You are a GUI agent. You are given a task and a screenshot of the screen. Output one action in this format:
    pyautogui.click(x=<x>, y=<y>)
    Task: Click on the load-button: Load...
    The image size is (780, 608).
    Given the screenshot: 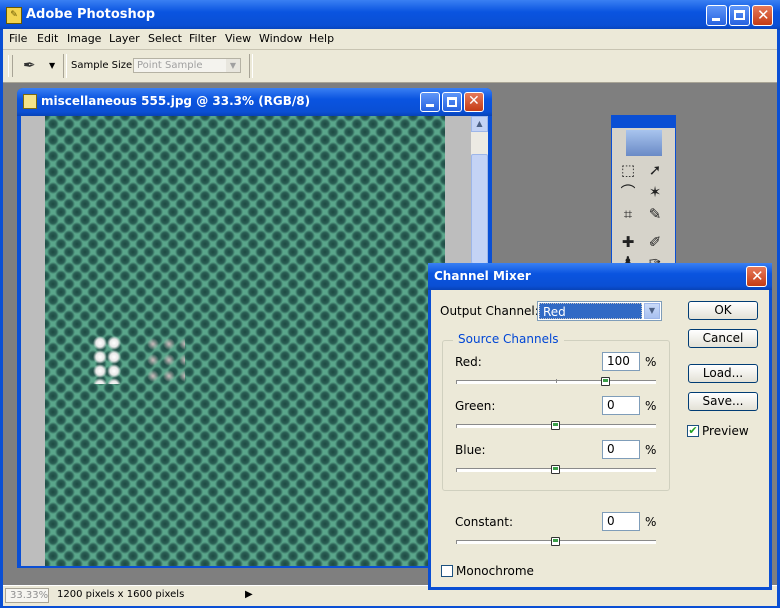 What is the action you would take?
    pyautogui.click(x=723, y=373)
    